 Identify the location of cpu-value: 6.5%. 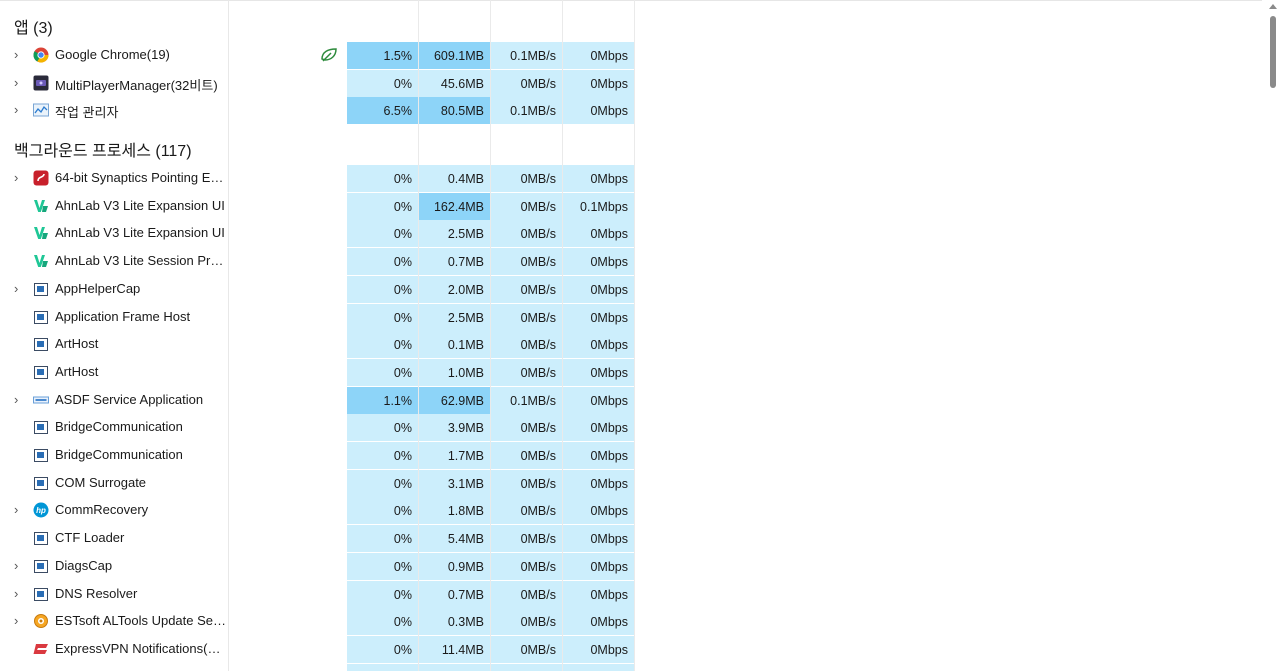
(382, 110).